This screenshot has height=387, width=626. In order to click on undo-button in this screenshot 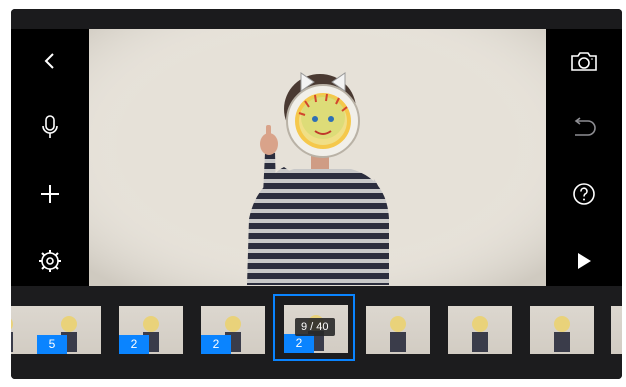, I will do `click(584, 127)`.